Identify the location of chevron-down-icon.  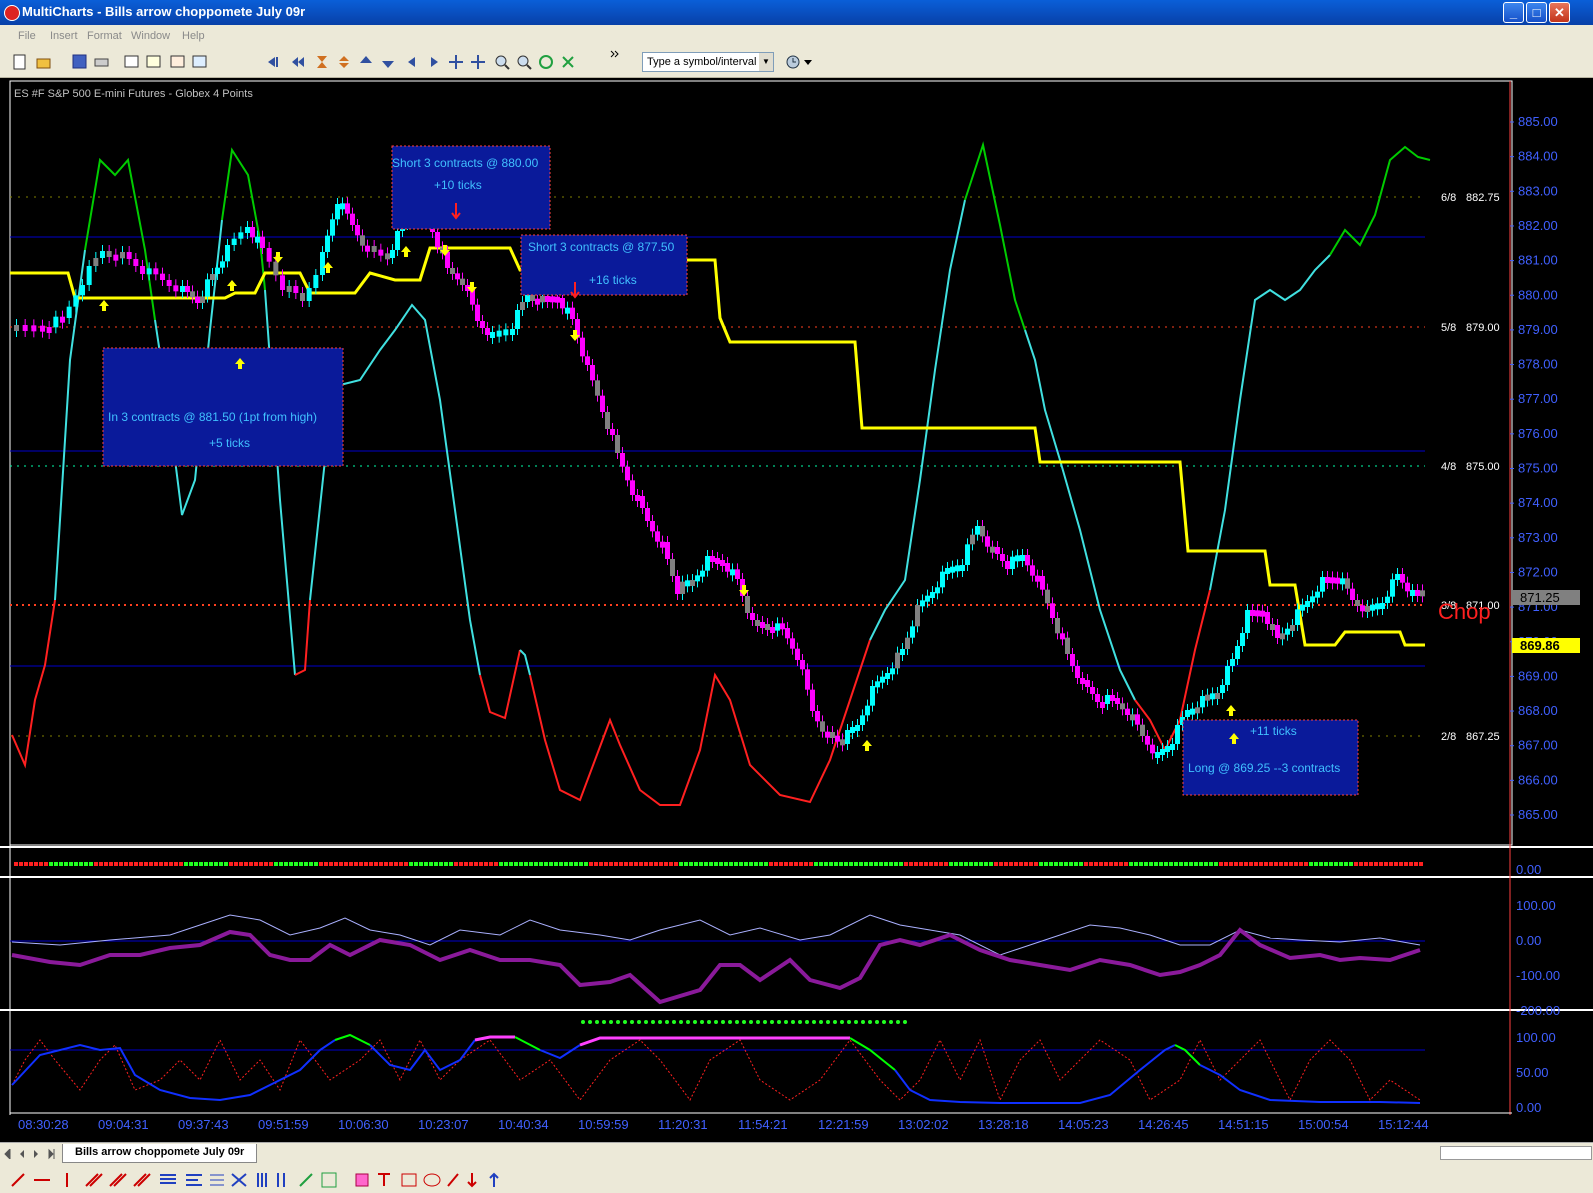
(808, 63).